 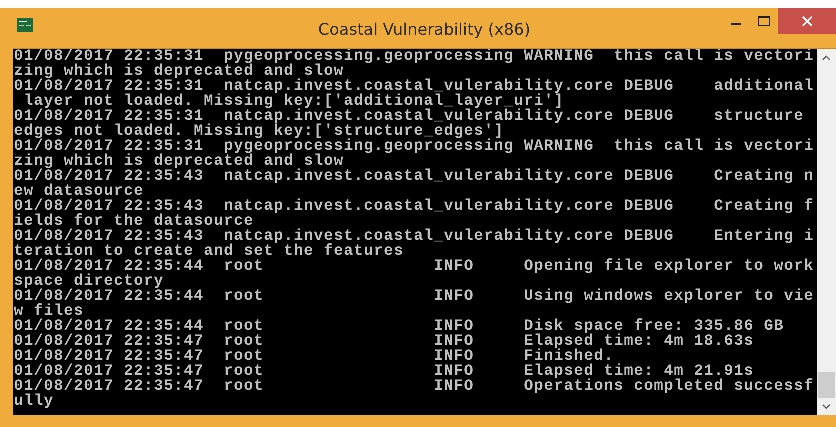 What do you see at coordinates (25, 25) in the screenshot?
I see `terminal-icon` at bounding box center [25, 25].